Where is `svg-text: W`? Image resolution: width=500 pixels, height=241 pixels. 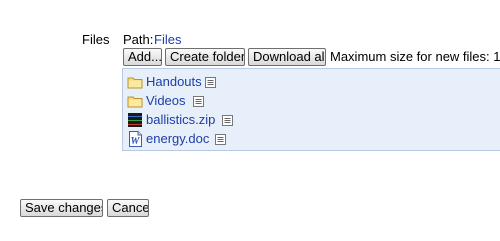
svg-text: W is located at coordinates (136, 141).